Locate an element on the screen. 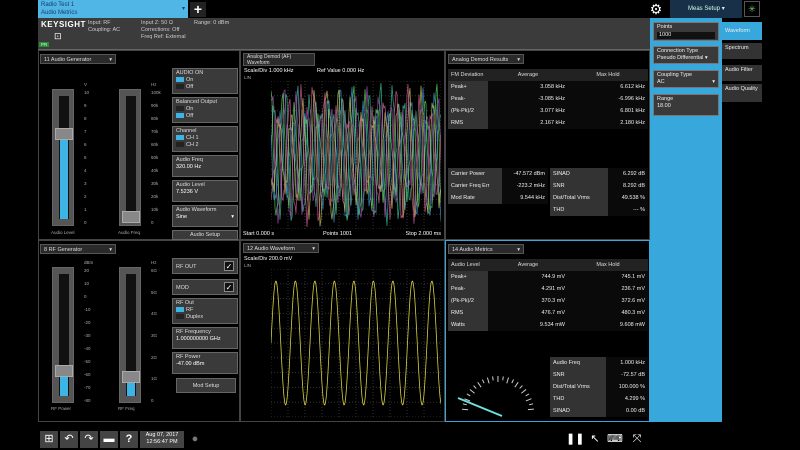 The image size is (800, 450). table-cell: -6.996 kHz is located at coordinates (608, 99).